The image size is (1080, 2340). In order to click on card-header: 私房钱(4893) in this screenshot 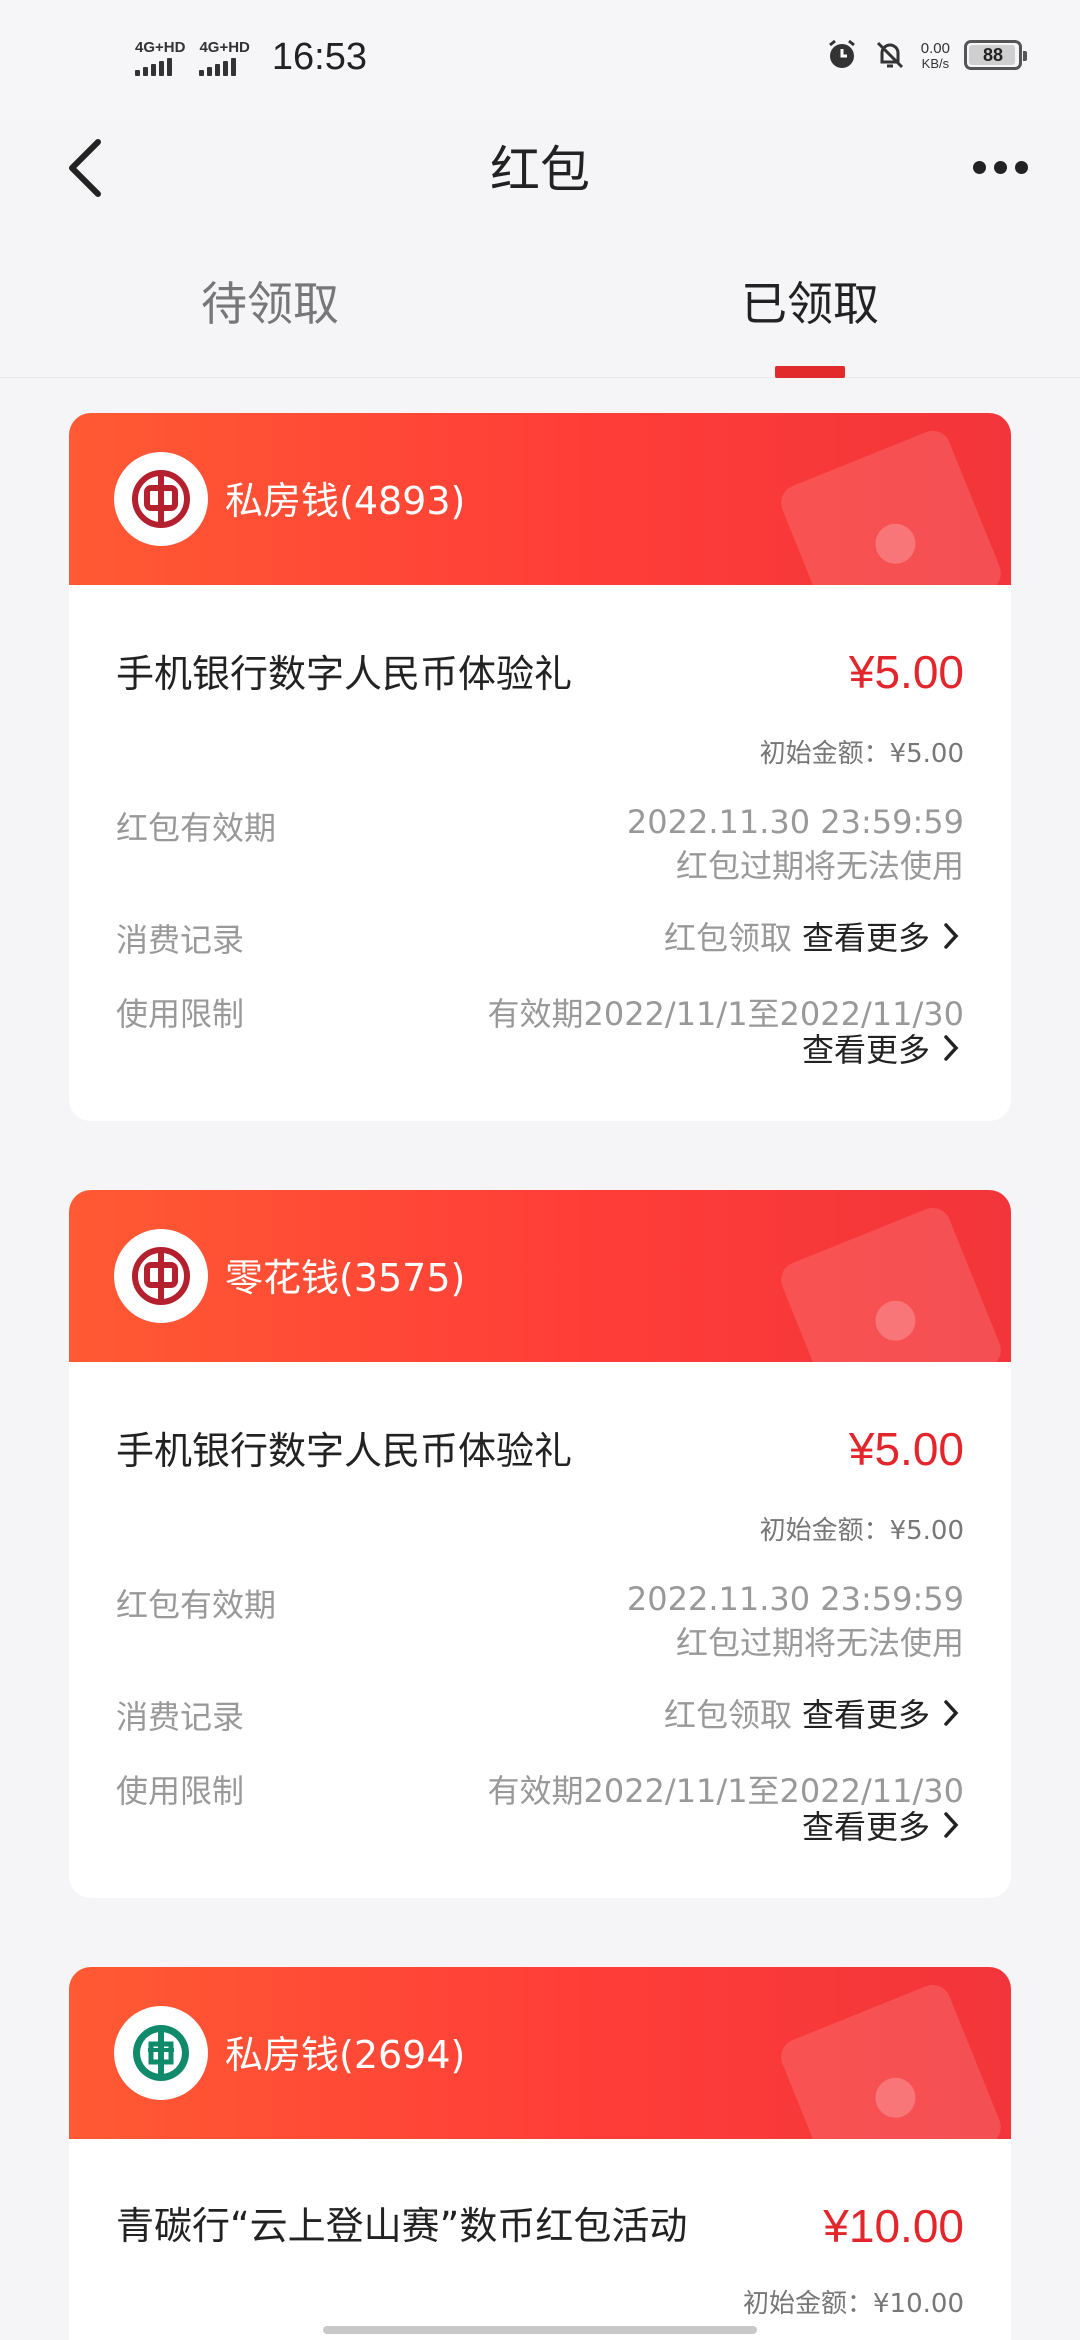, I will do `click(540, 499)`.